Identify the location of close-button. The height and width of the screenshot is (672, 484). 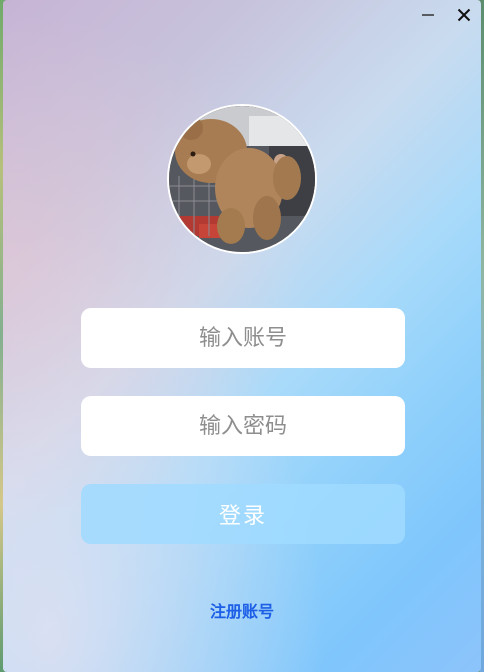
(464, 15).